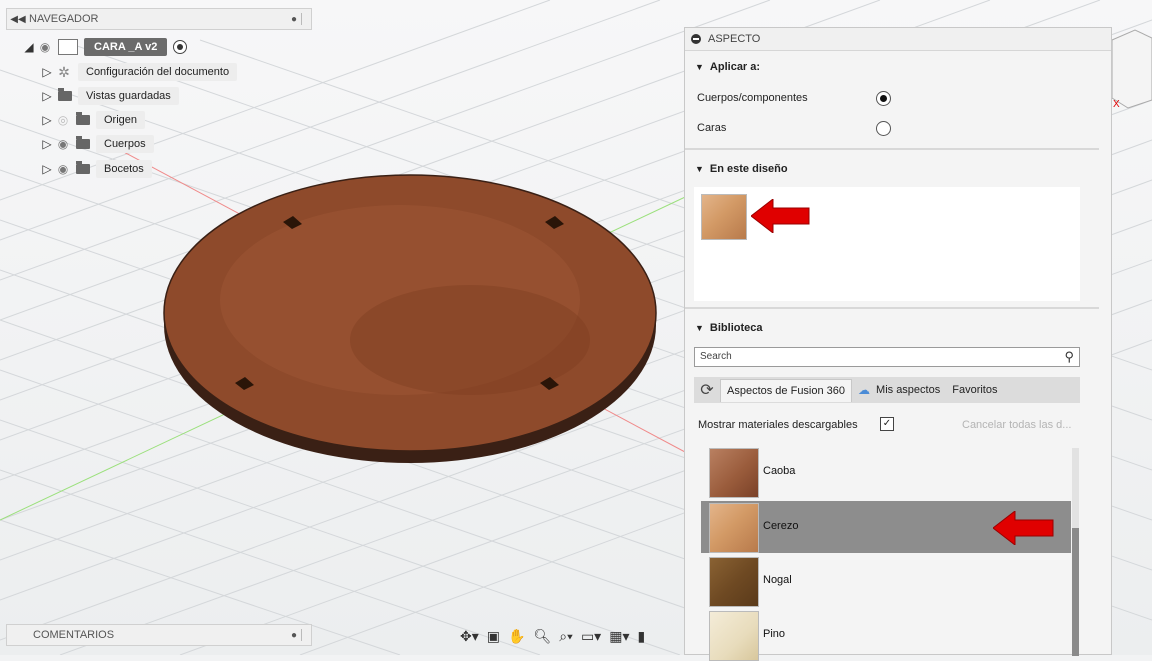  What do you see at coordinates (696, 39) in the screenshot?
I see `collapse-dialog-icon` at bounding box center [696, 39].